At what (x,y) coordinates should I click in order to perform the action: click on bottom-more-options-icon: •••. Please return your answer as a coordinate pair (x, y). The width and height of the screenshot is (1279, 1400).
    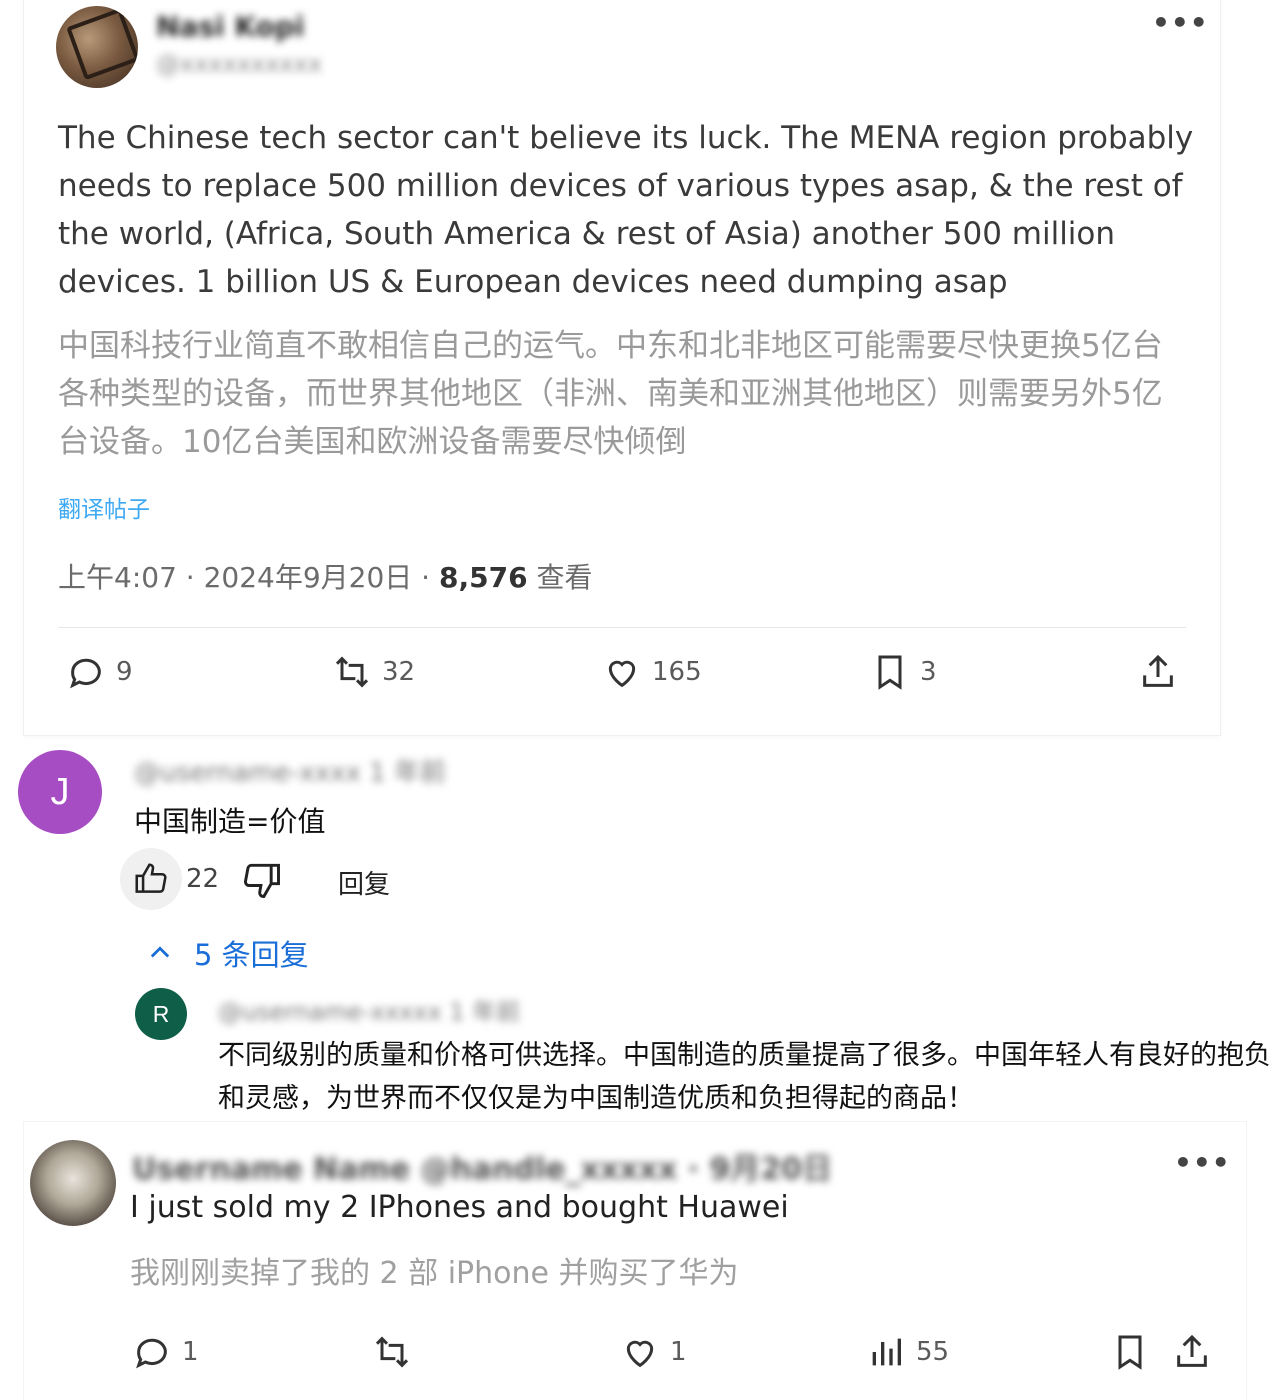
    Looking at the image, I should click on (1202, 1162).